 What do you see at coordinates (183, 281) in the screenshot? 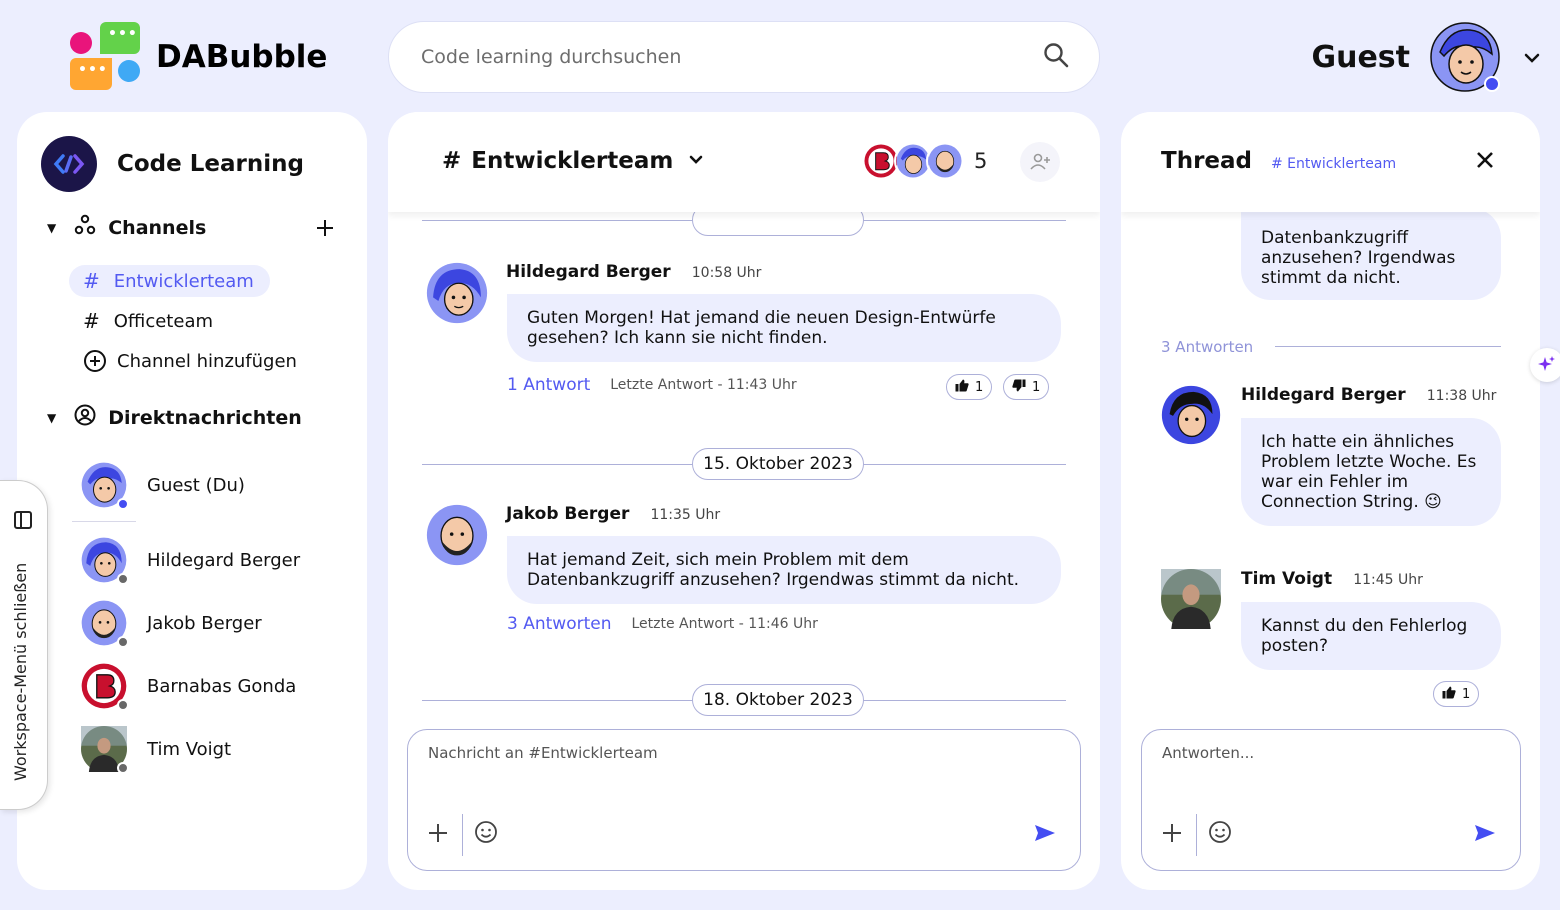
I see `channel-label: Entwicklerteam` at bounding box center [183, 281].